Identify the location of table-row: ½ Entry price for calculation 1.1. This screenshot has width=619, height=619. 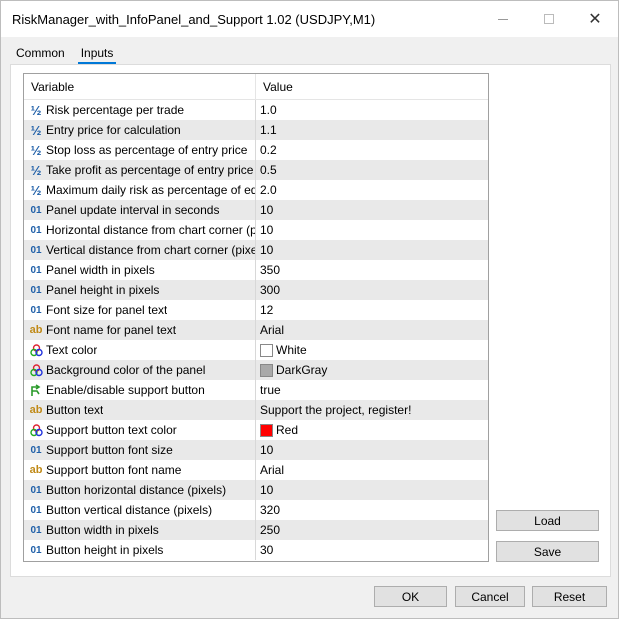
(256, 130).